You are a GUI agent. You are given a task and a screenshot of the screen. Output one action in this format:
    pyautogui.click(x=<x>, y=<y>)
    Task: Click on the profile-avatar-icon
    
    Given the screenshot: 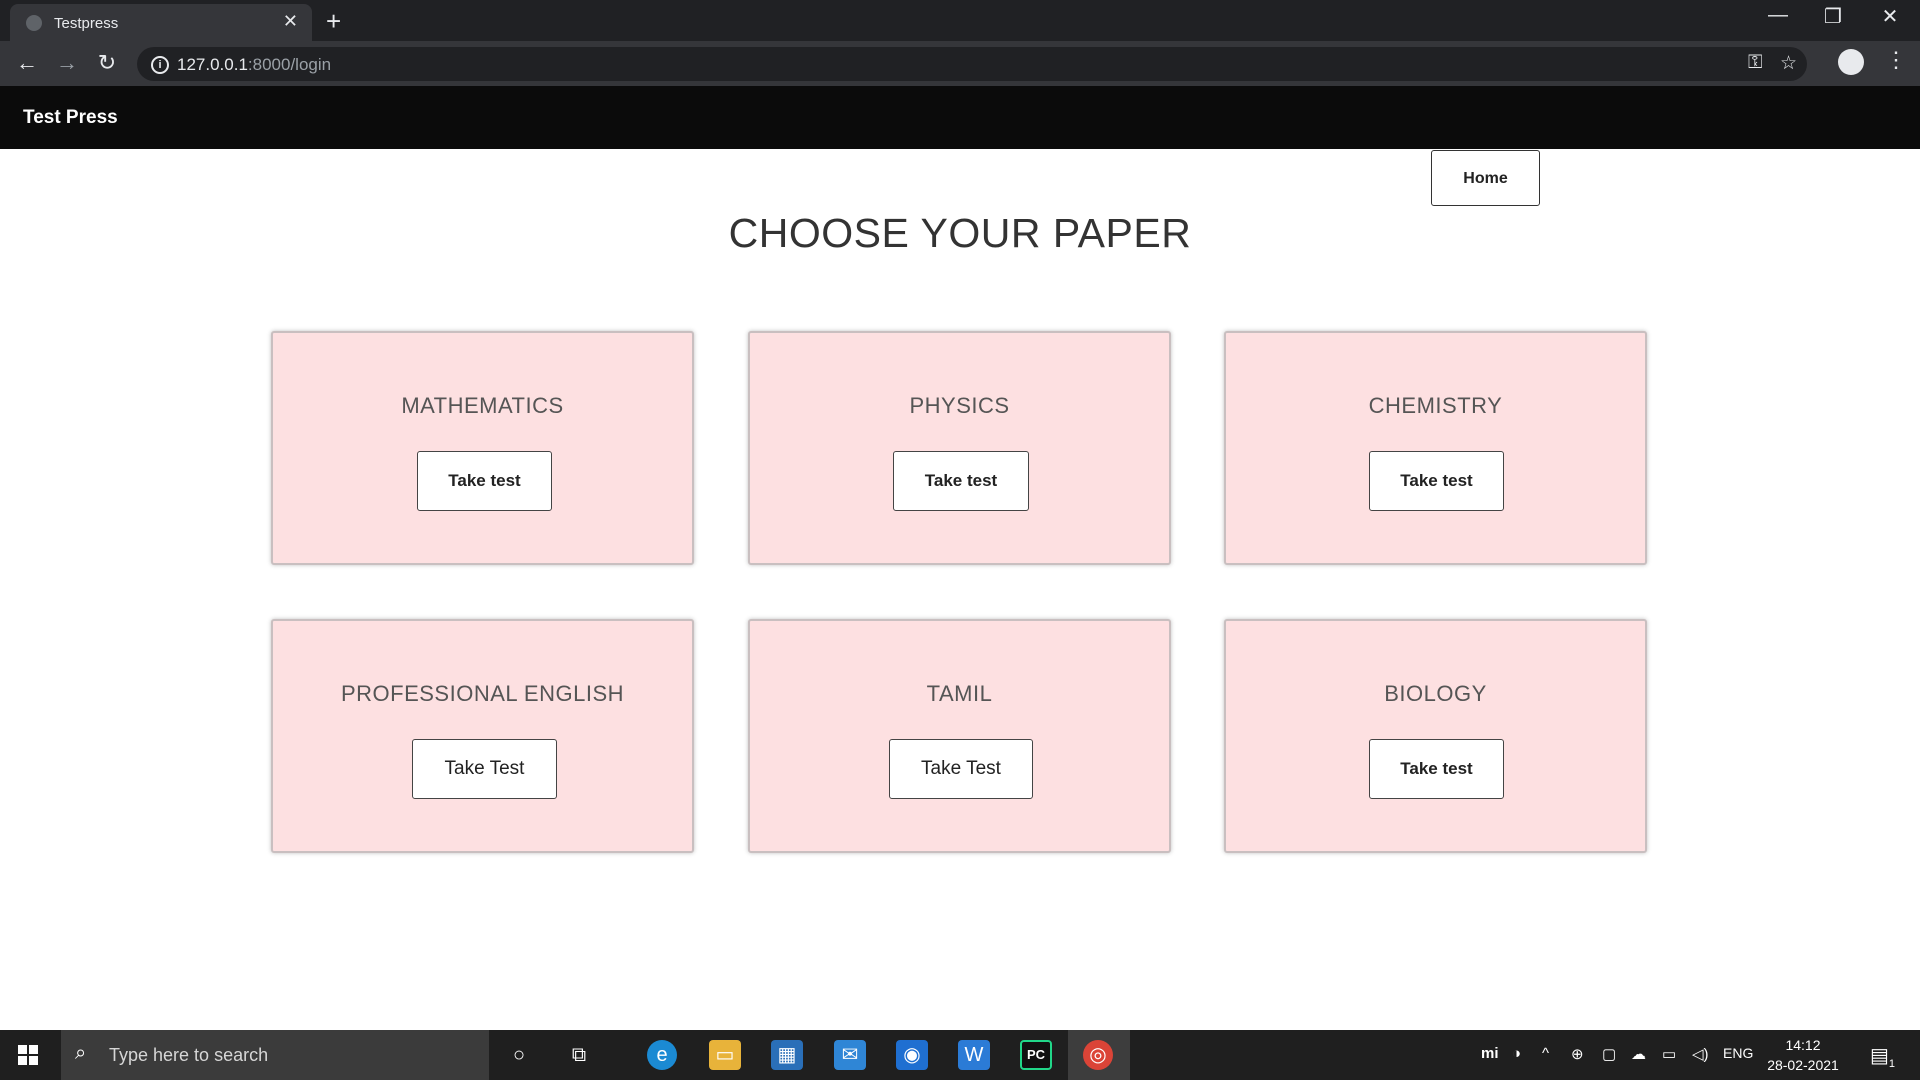 What is the action you would take?
    pyautogui.click(x=1851, y=62)
    